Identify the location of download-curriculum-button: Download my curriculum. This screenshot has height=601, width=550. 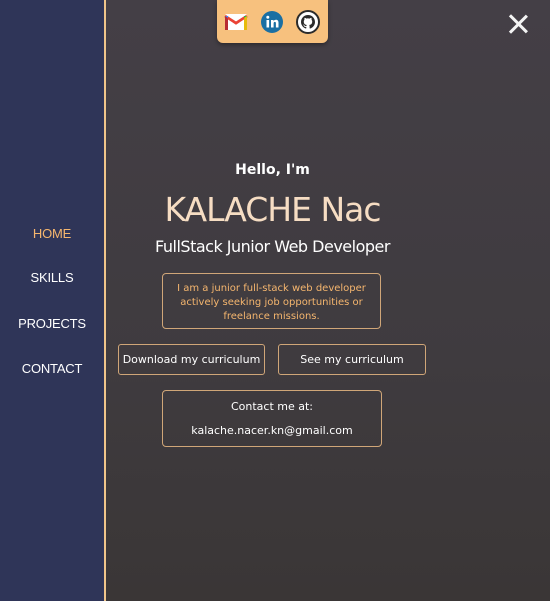
(191, 359).